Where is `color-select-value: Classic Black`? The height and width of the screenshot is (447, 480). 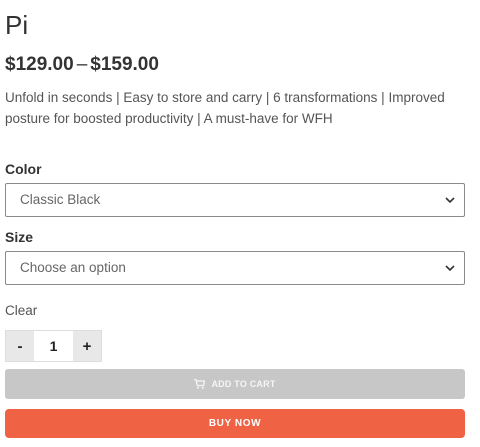
color-select-value: Classic Black is located at coordinates (60, 199).